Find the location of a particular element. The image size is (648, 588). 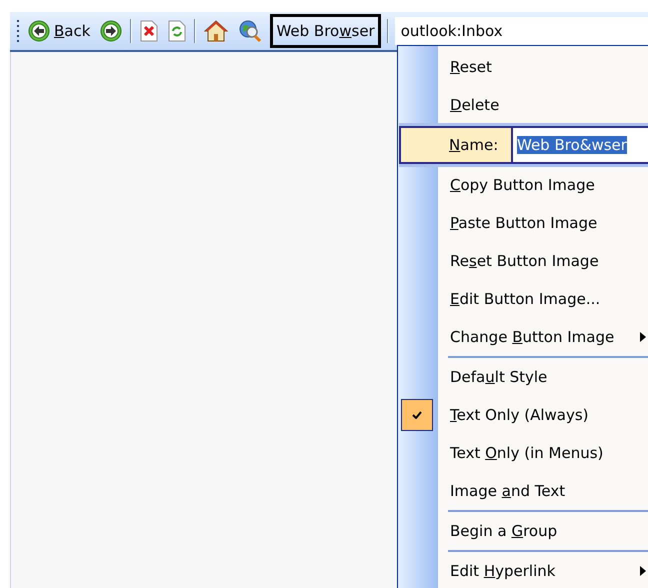

stop-button is located at coordinates (149, 31).